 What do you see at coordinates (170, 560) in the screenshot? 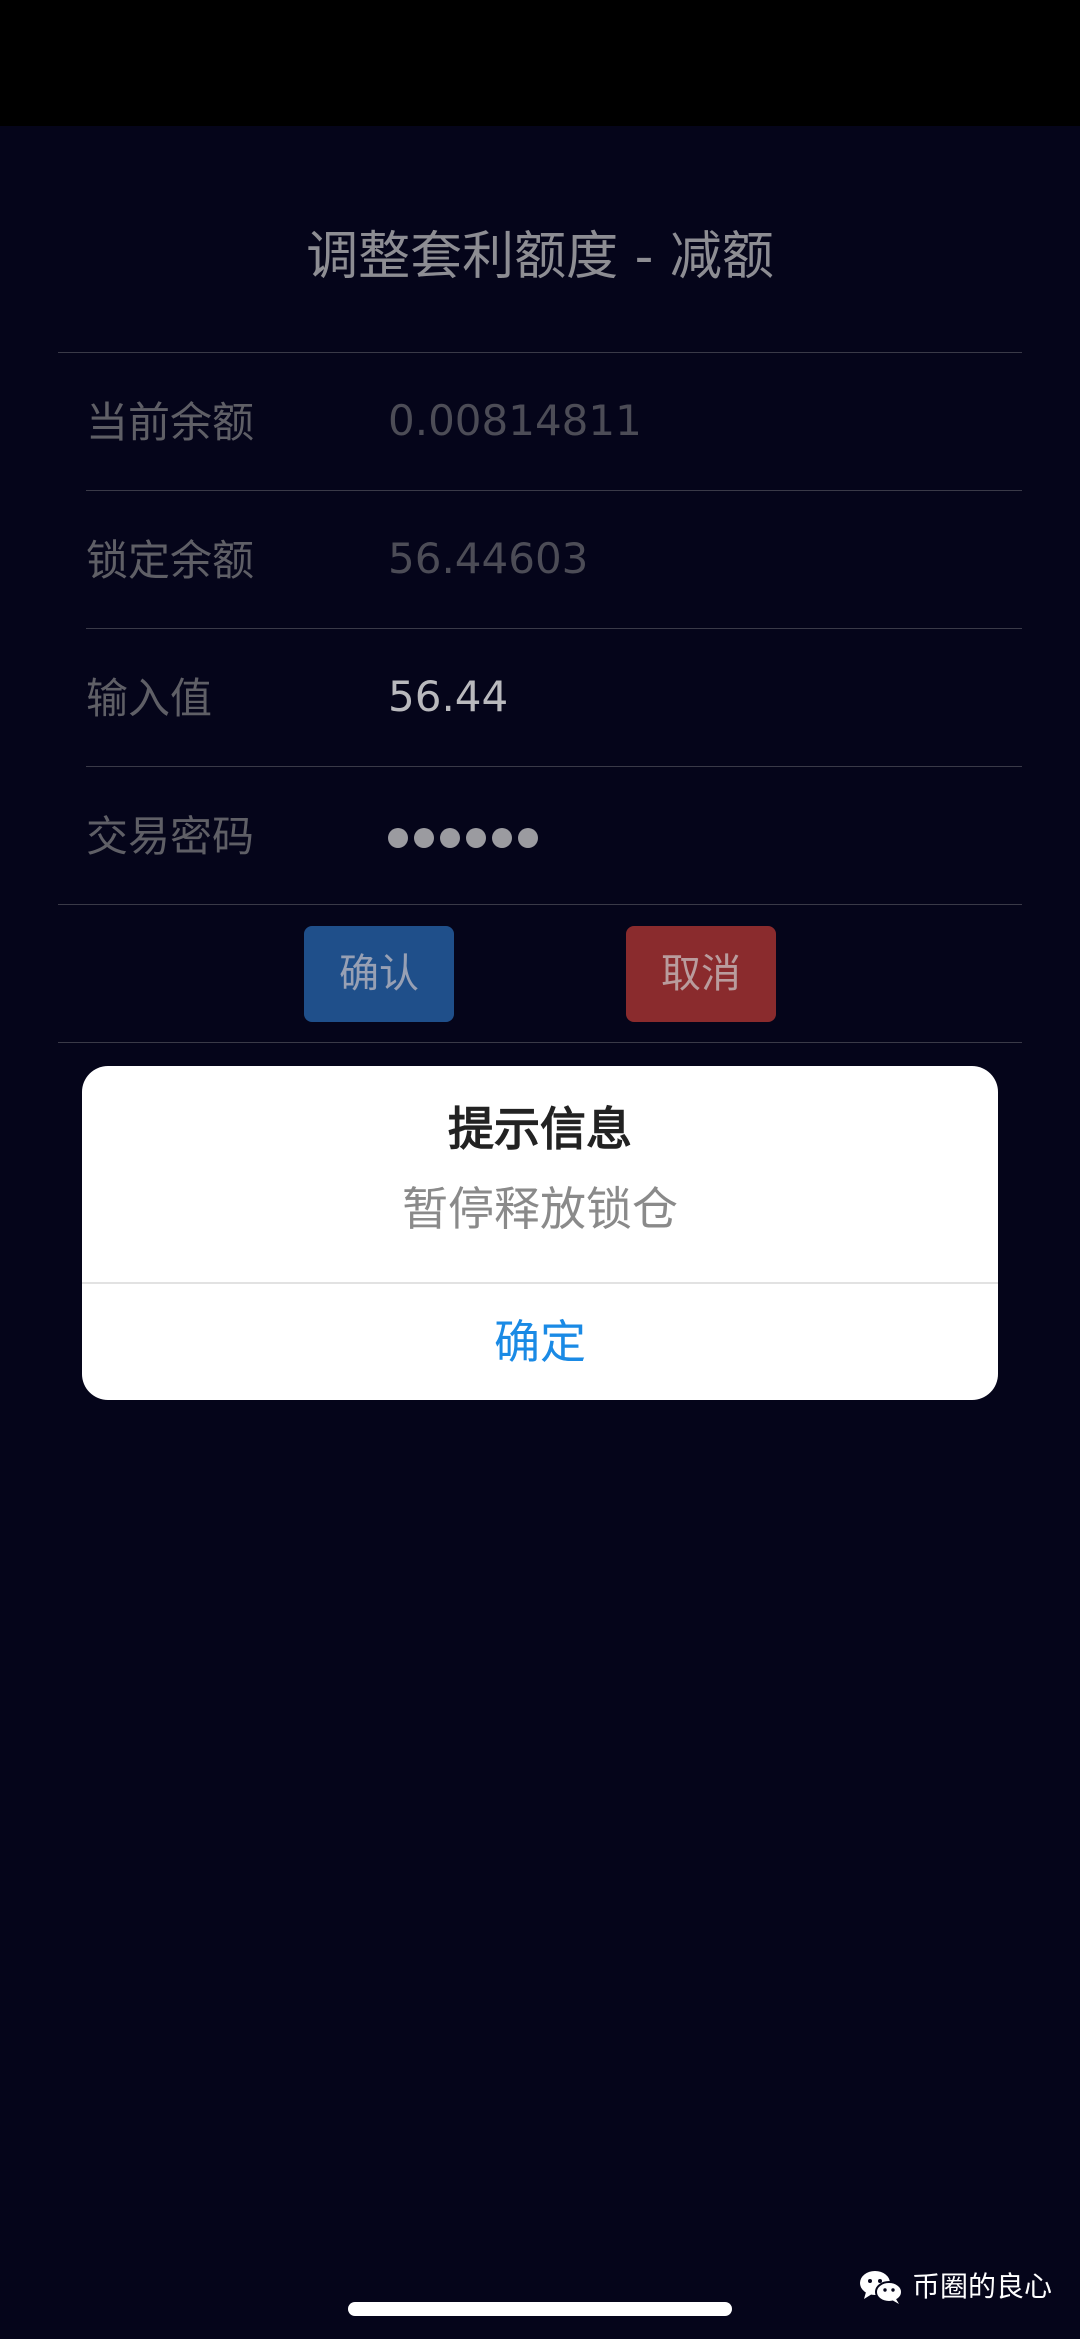
I see `locked-balance-label: 锁定余额` at bounding box center [170, 560].